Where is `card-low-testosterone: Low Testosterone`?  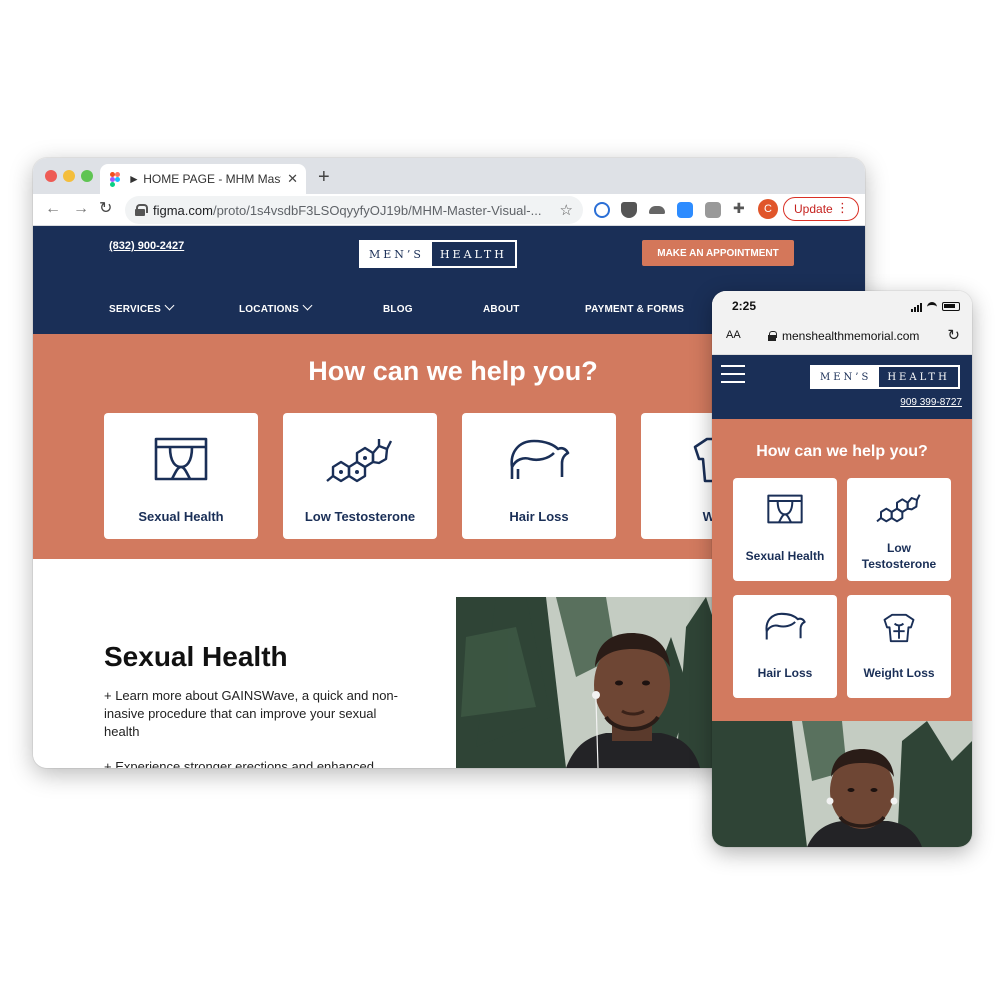 card-low-testosterone: Low Testosterone is located at coordinates (360, 476).